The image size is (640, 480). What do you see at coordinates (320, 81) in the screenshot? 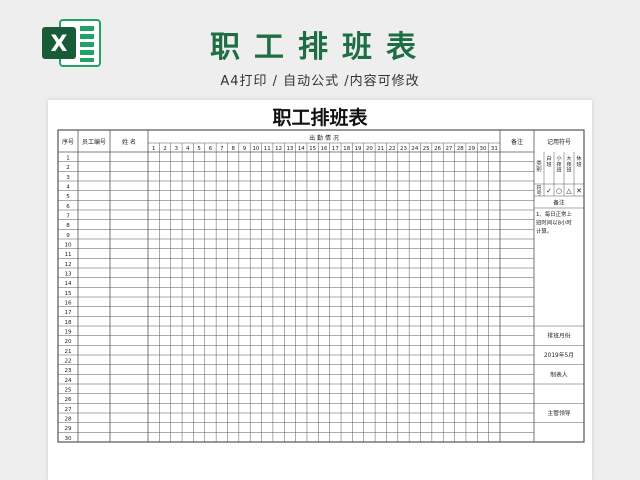
I see `page-subtitle: A4打印 / 自动公式 /内容可修改` at bounding box center [320, 81].